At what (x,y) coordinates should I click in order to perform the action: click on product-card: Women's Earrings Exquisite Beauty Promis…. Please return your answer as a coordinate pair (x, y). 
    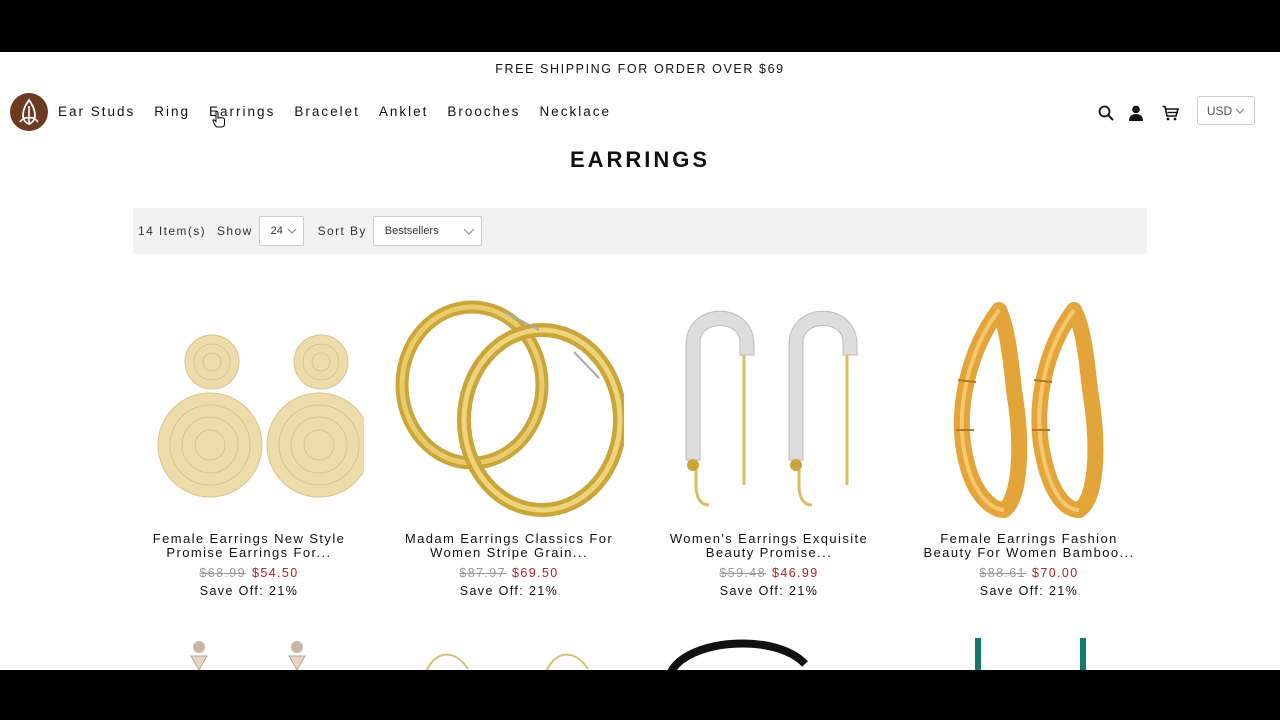
    Looking at the image, I should click on (769, 444).